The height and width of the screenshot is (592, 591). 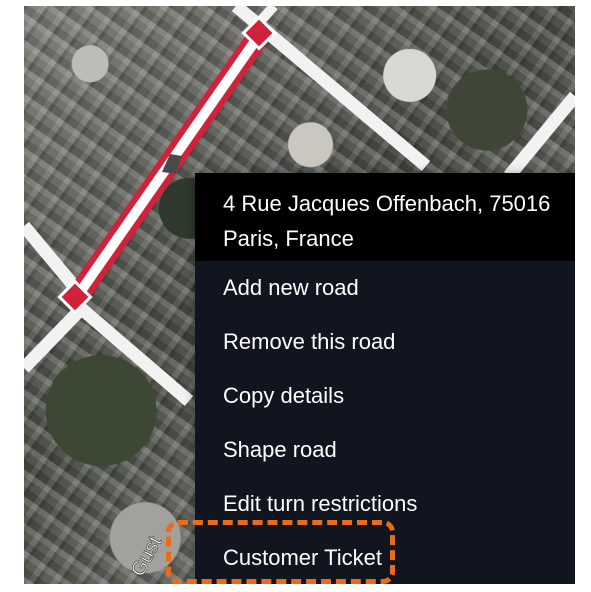 What do you see at coordinates (146, 556) in the screenshot?
I see `street-name-label: Gust` at bounding box center [146, 556].